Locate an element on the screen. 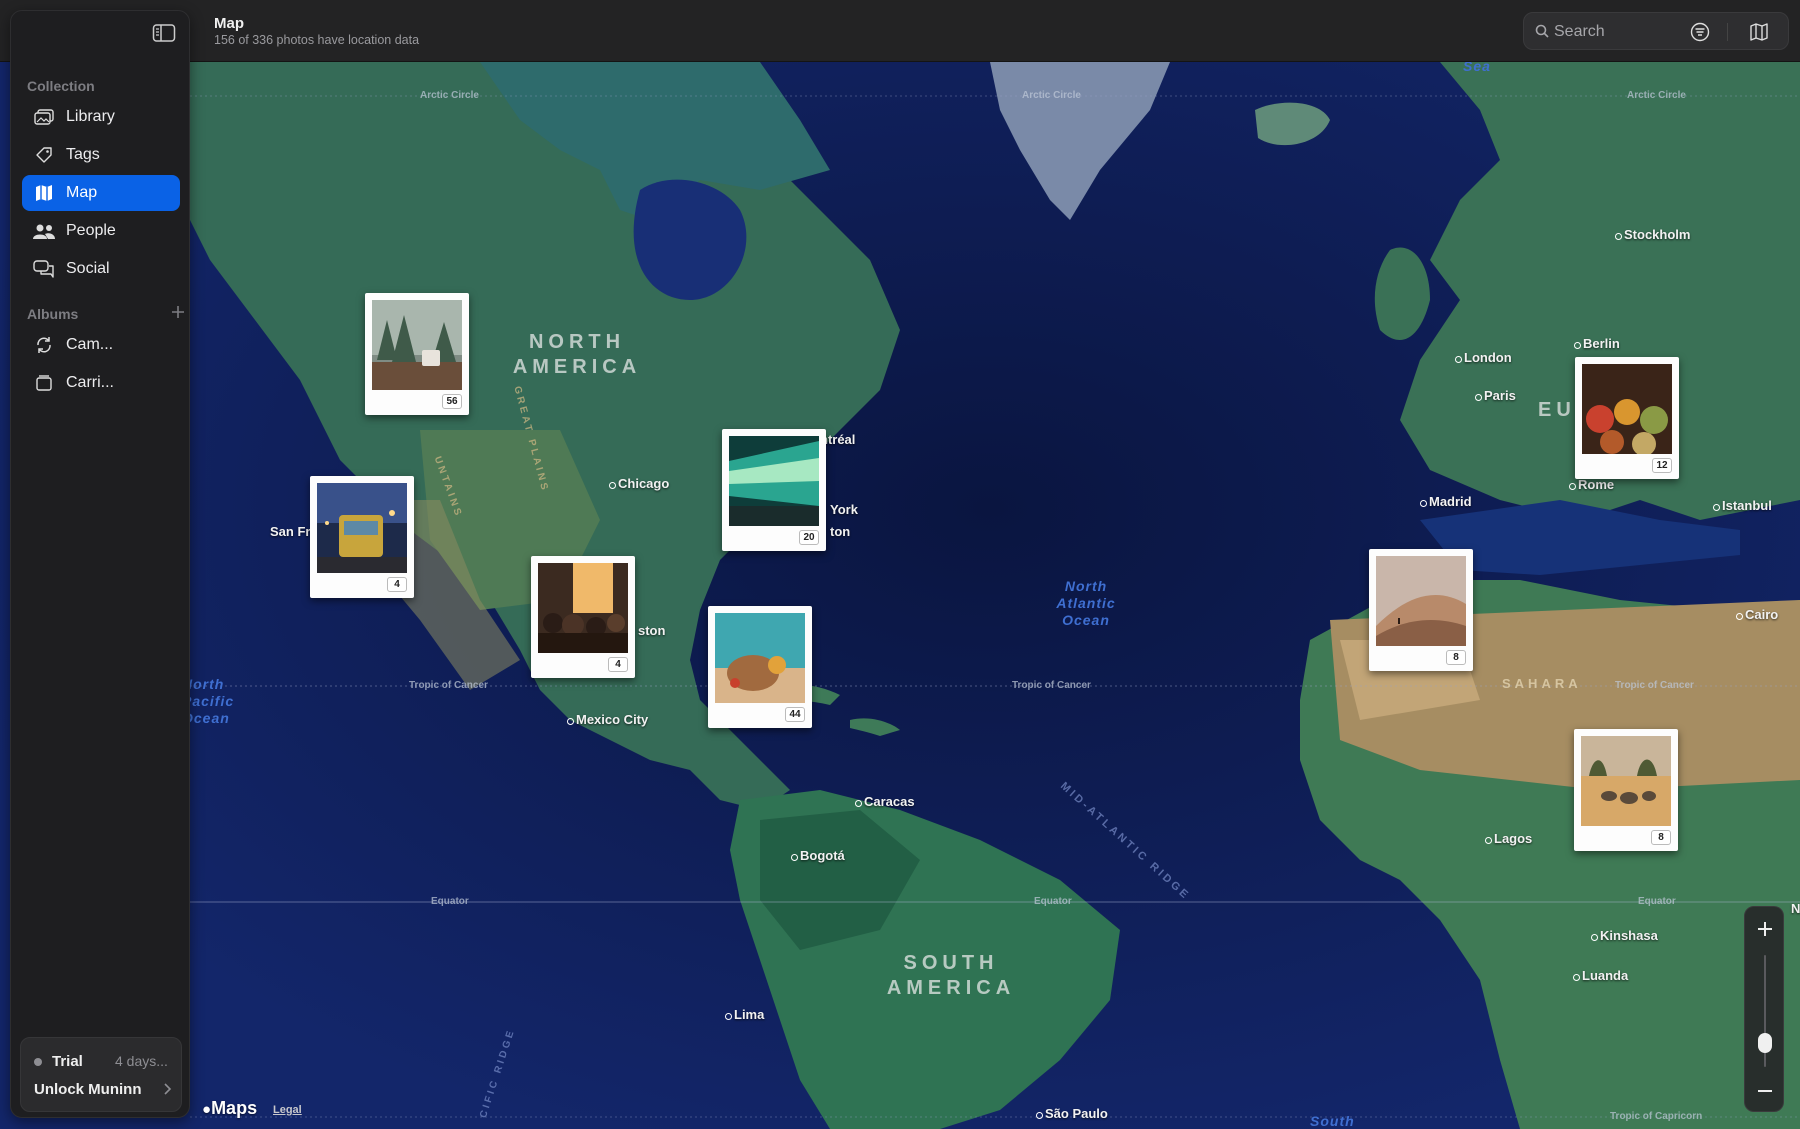 This screenshot has width=1800, height=1129. city-label: Mexico City is located at coordinates (607, 719).